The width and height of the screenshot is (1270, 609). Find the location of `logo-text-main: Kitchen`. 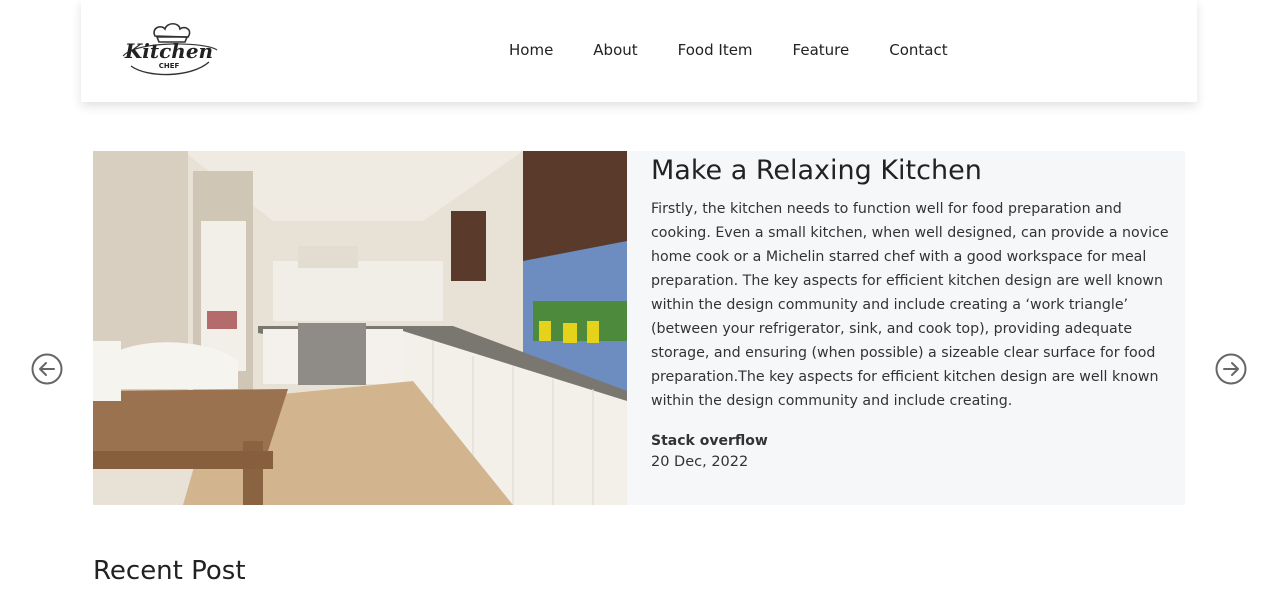

logo-text-main: Kitchen is located at coordinates (168, 51).